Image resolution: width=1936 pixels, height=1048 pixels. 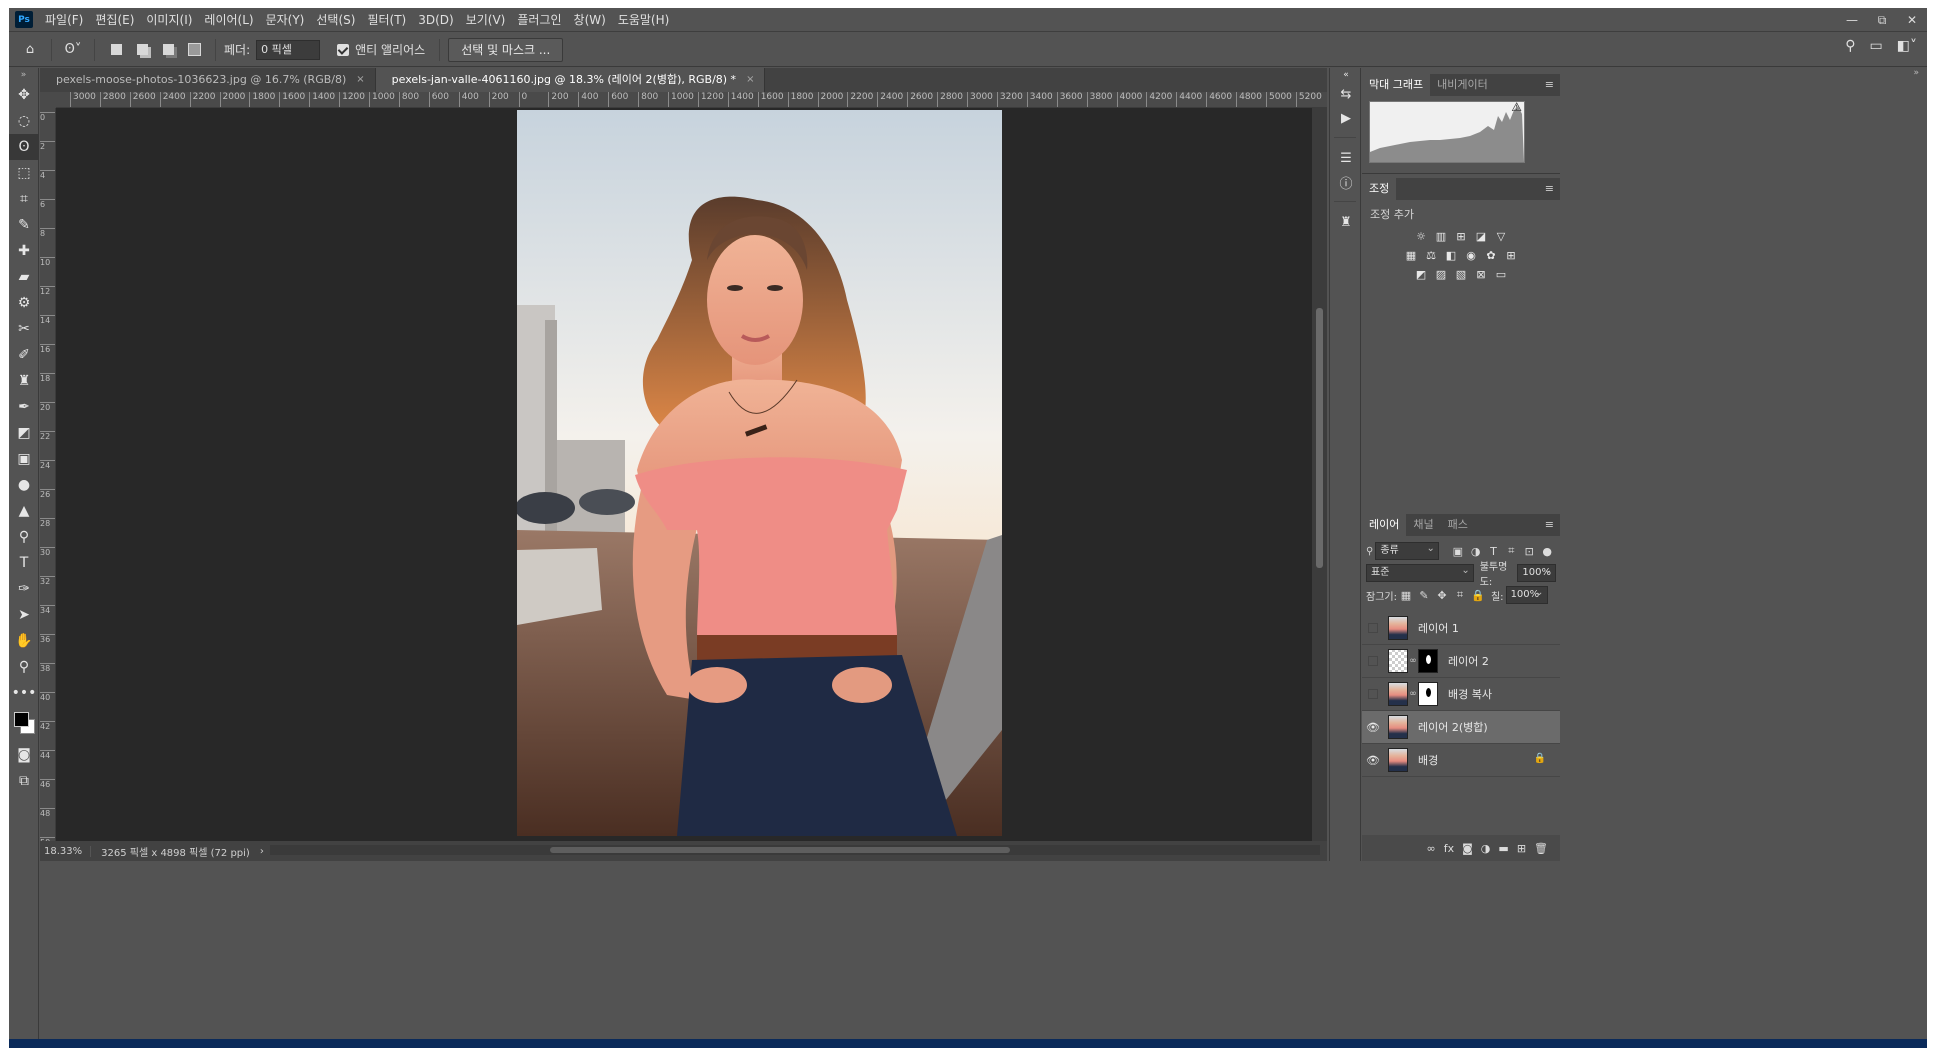 I want to click on path-selection-tool-icon: ➤, so click(x=24, y=615).